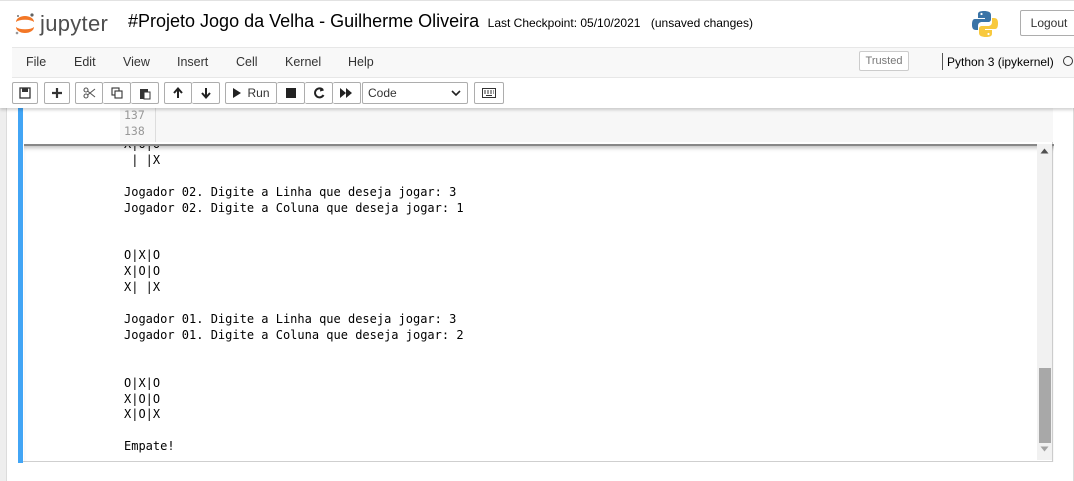  I want to click on line-number: 138, so click(134, 131).